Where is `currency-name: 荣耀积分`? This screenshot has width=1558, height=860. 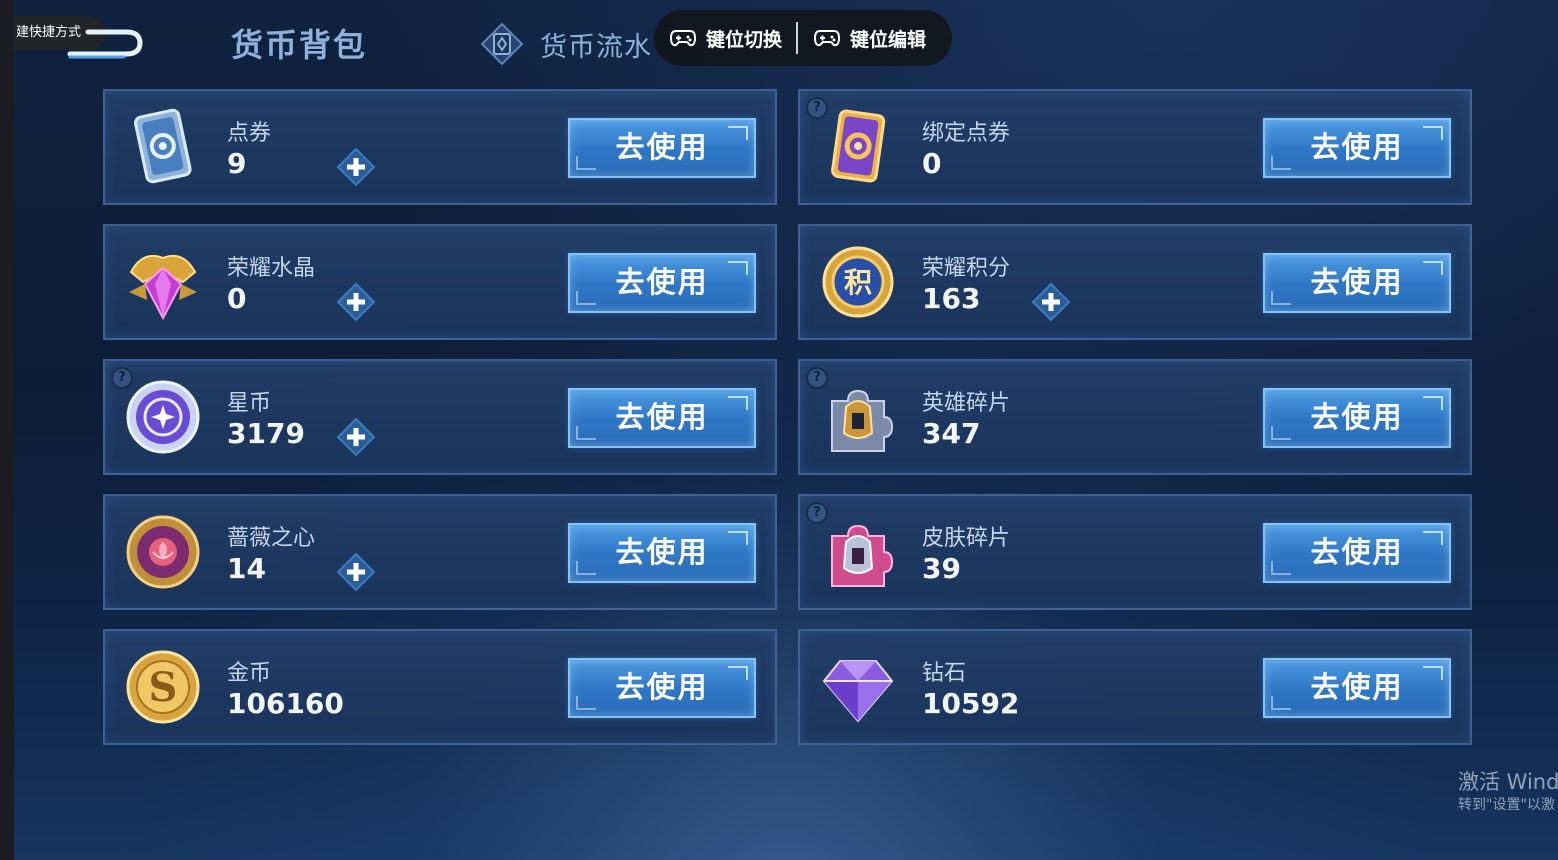 currency-name: 荣耀积分 is located at coordinates (966, 268).